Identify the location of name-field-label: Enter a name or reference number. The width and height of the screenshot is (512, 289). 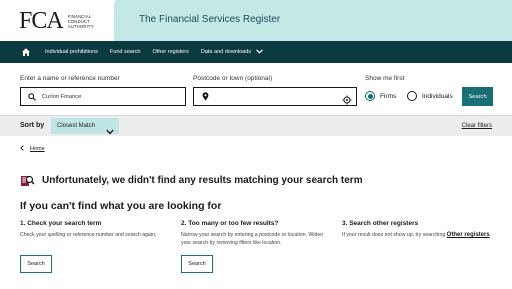
(70, 78).